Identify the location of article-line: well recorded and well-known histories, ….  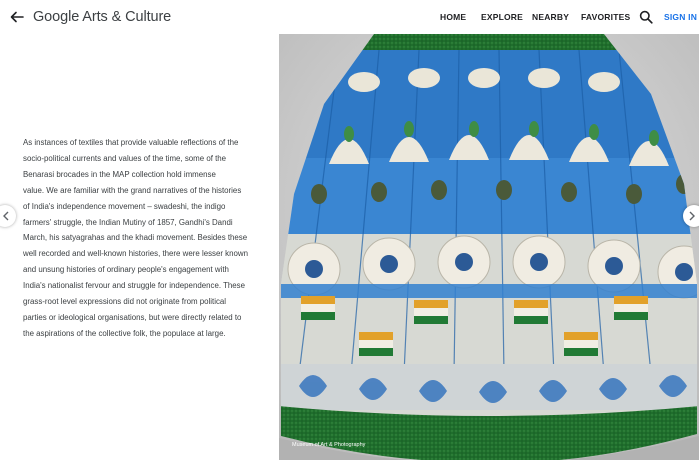
(135, 254).